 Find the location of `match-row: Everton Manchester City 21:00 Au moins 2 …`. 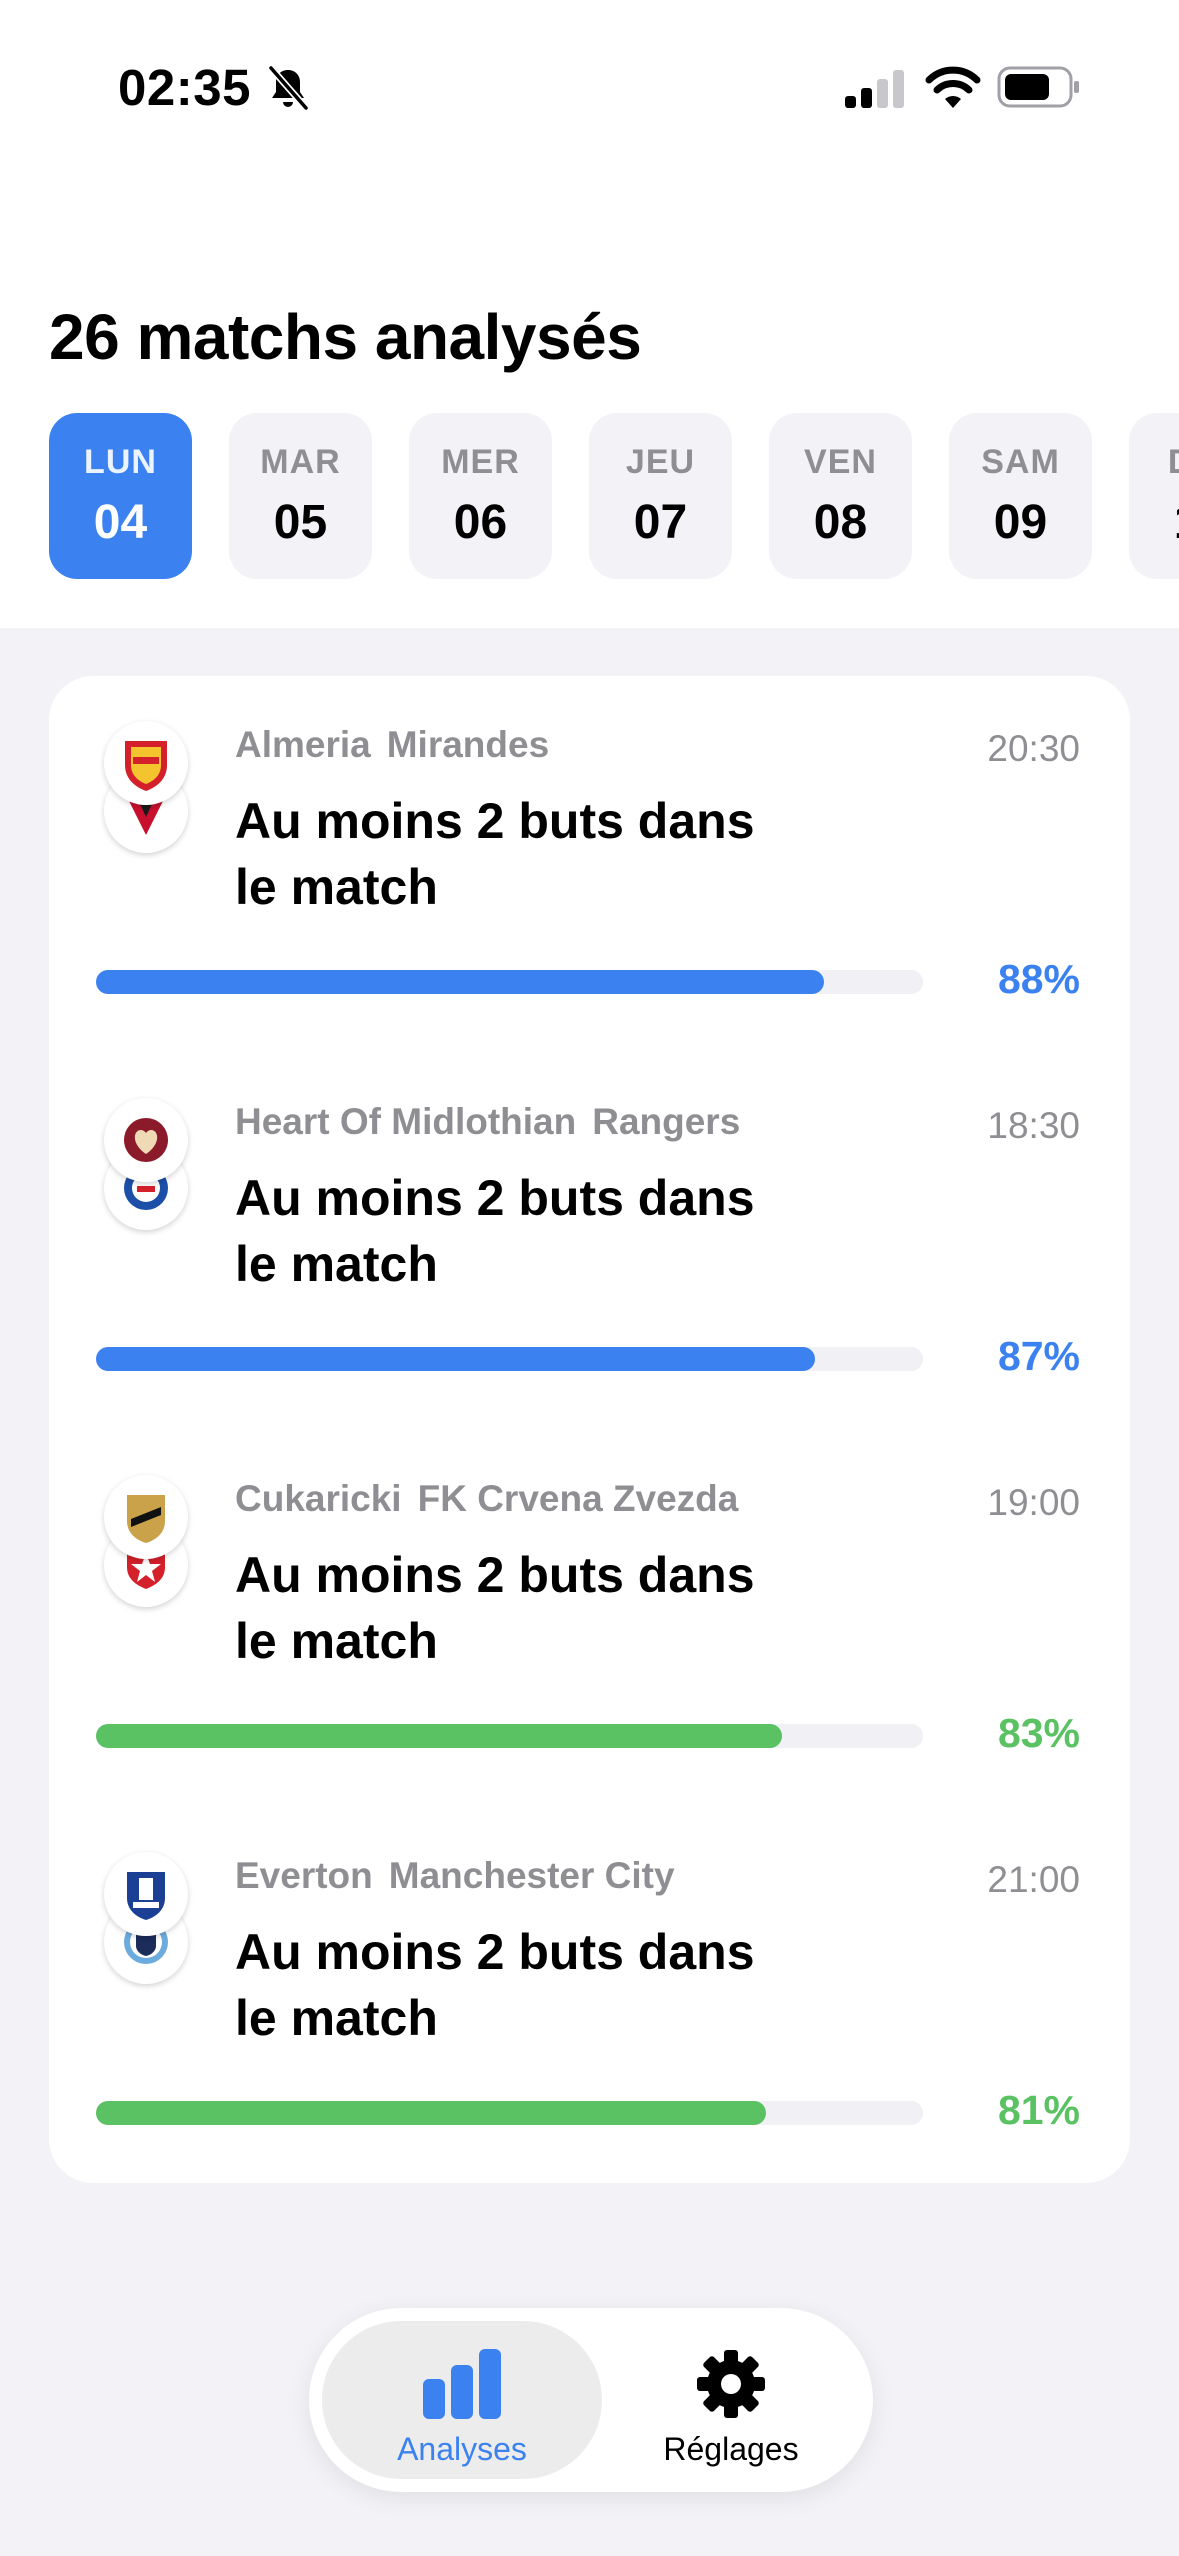

match-row: Everton Manchester City 21:00 Au moins 2 … is located at coordinates (589, 1995).